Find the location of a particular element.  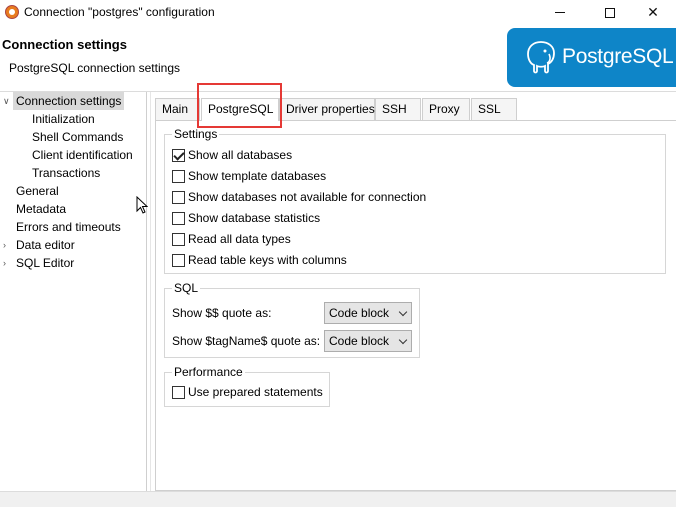

maximize-icon is located at coordinates (610, 12).